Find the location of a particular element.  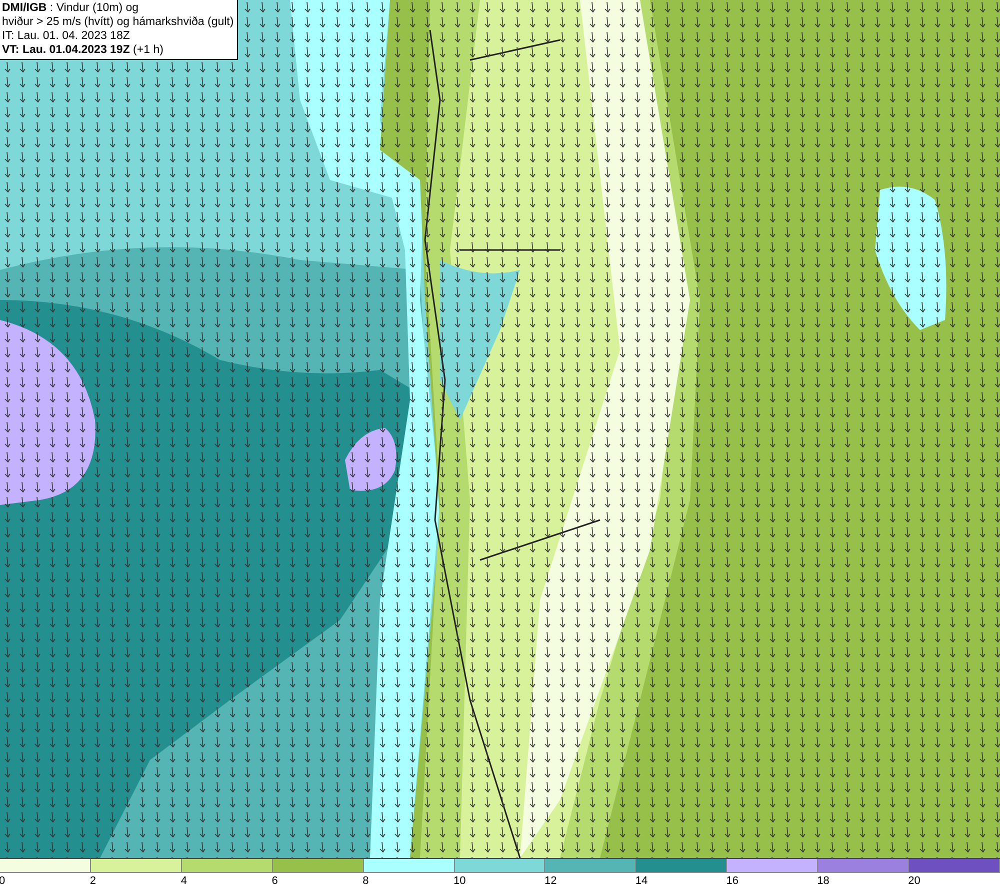

legend-label: 10 is located at coordinates (460, 880).